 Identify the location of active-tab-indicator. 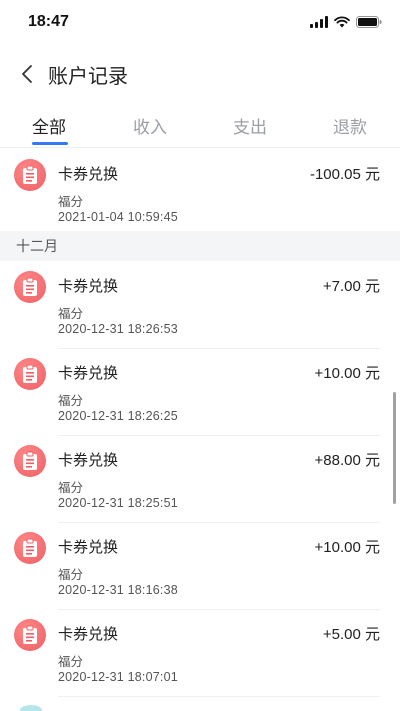
(50, 143).